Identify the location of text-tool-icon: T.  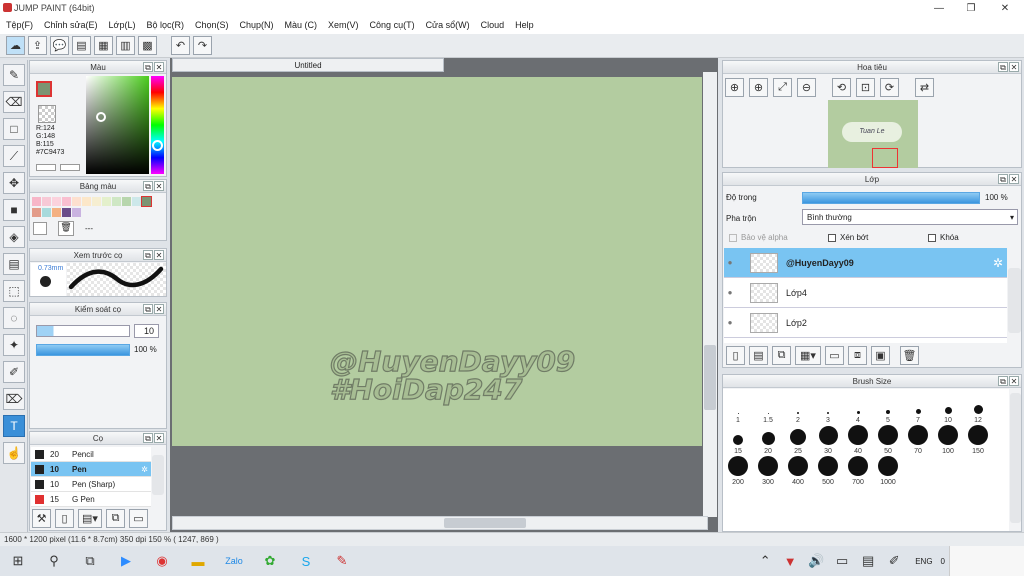
(14, 426).